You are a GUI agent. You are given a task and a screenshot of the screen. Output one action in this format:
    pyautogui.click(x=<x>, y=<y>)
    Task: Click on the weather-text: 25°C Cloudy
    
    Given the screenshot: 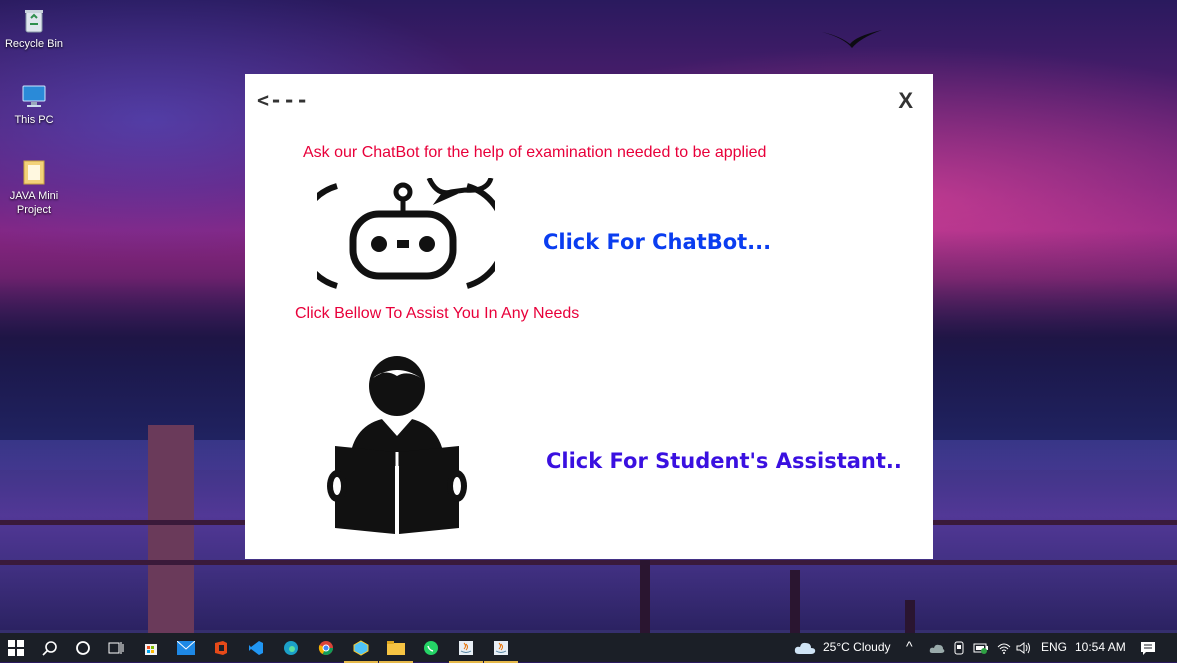 What is the action you would take?
    pyautogui.click(x=857, y=647)
    